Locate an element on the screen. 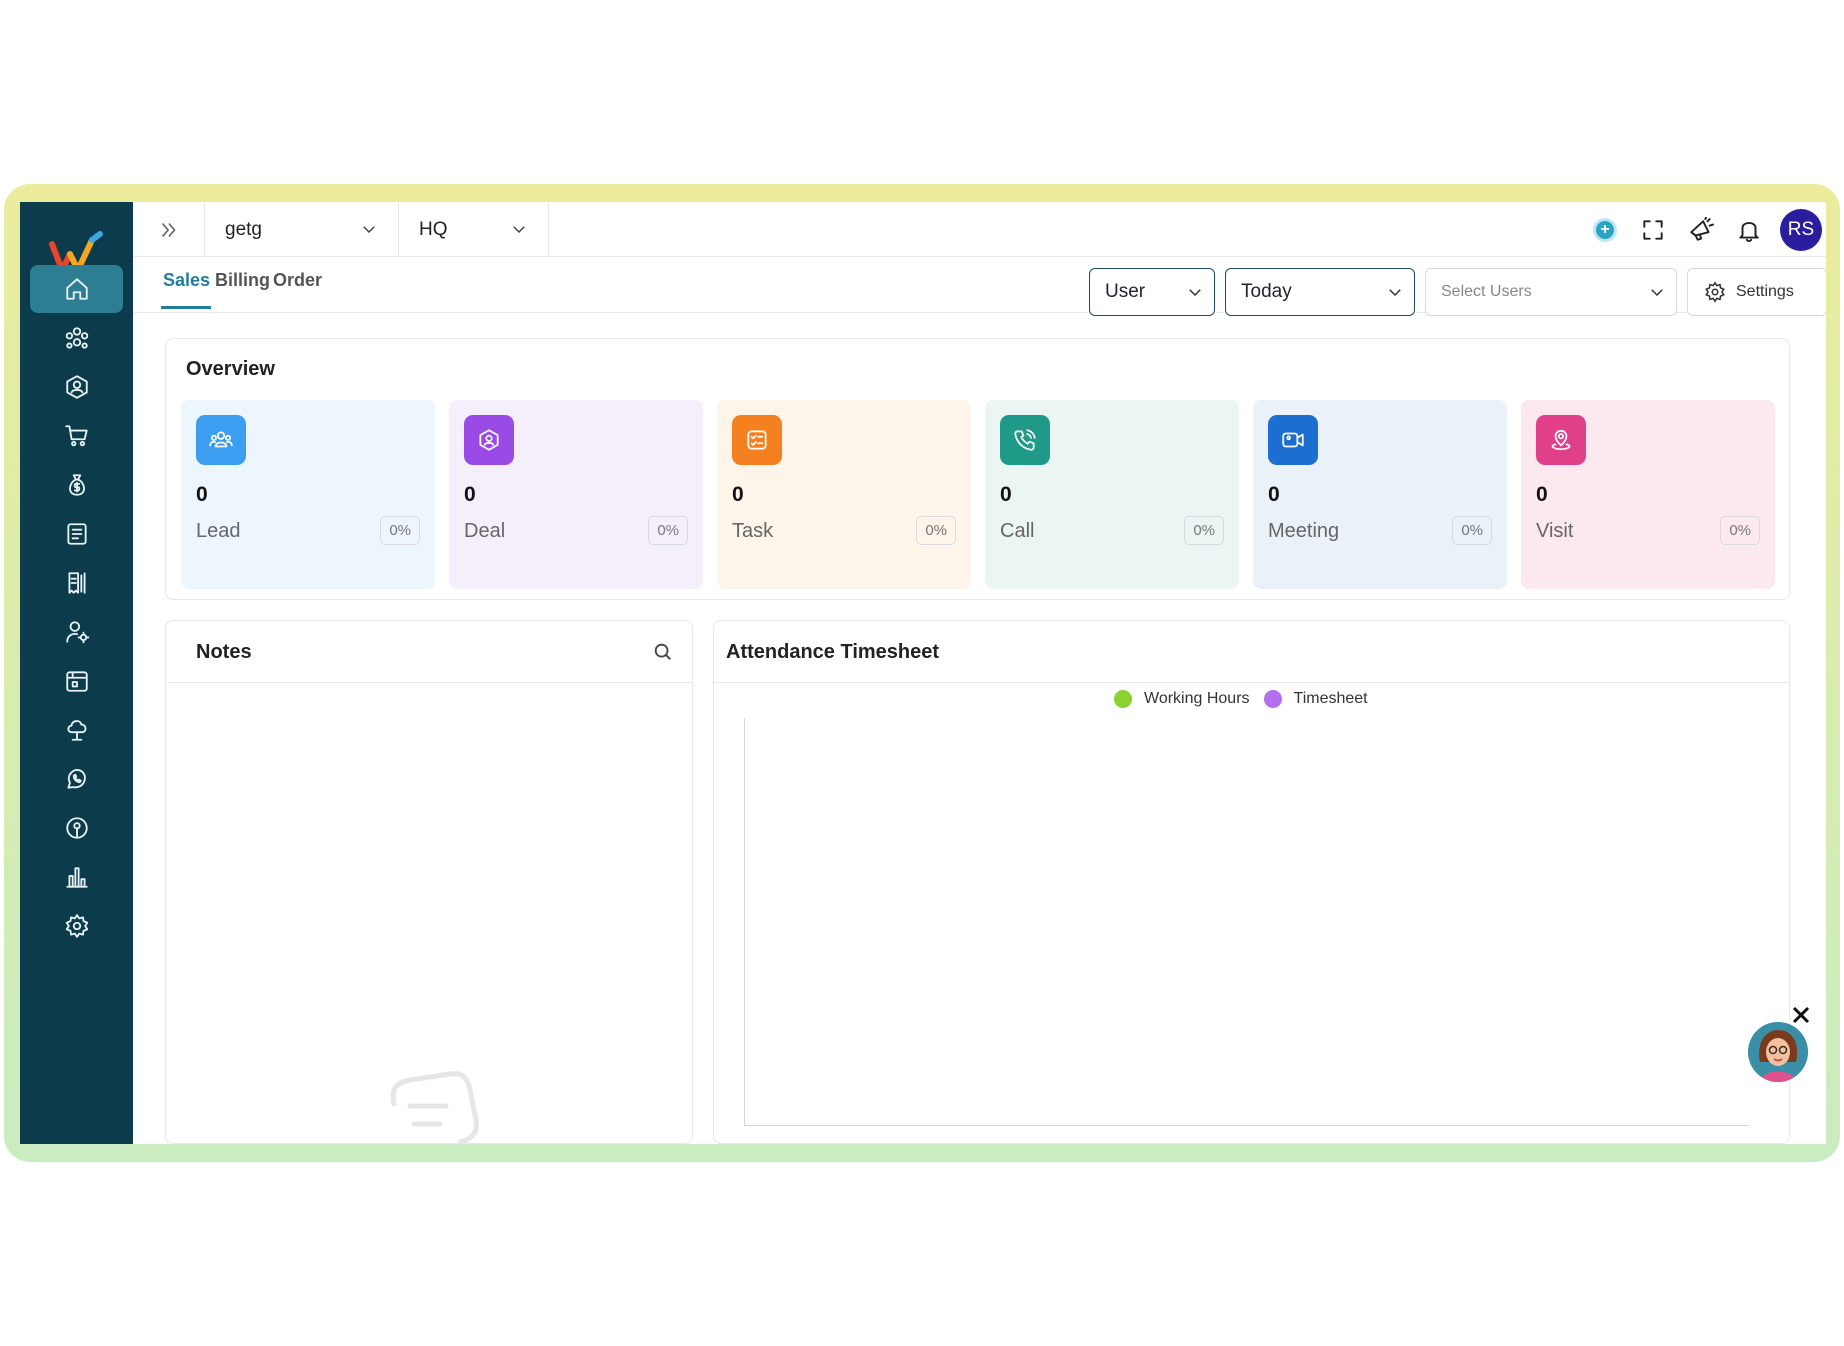 The width and height of the screenshot is (1844, 1346). task-icon is located at coordinates (757, 440).